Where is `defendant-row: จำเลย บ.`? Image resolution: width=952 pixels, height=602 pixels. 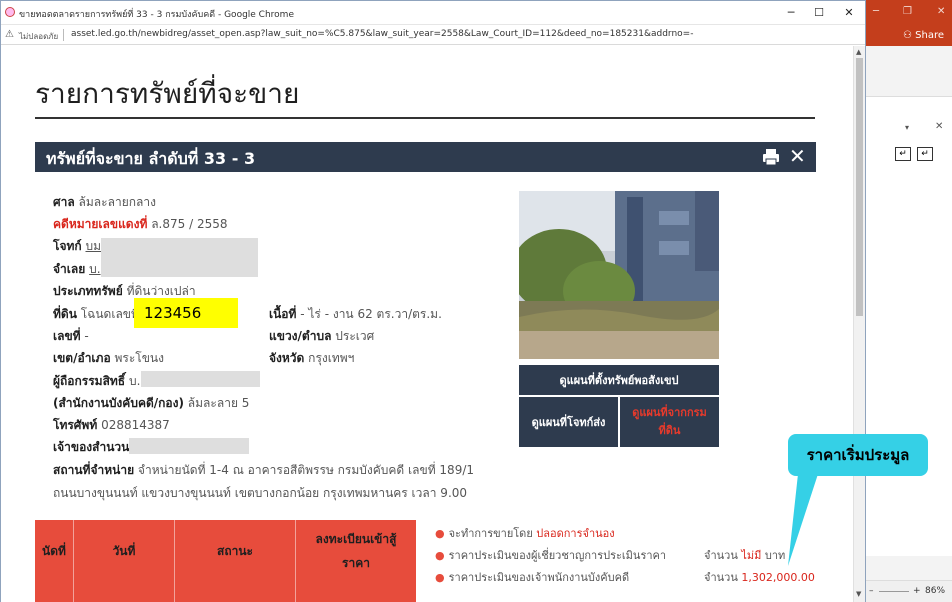
defendant-row: จำเลย บ. is located at coordinates (77, 269).